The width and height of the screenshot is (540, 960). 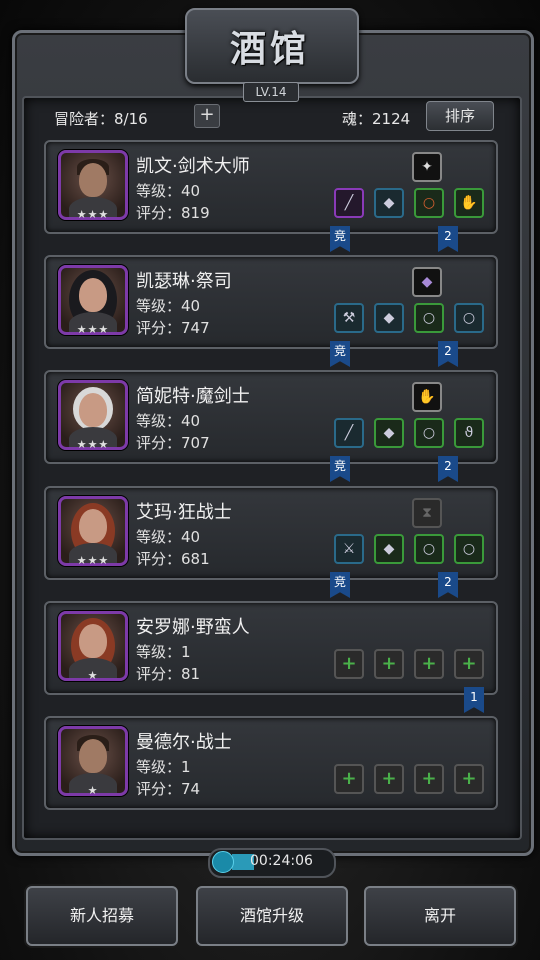 I want to click on accessory-slot: ⧗, so click(x=427, y=513).